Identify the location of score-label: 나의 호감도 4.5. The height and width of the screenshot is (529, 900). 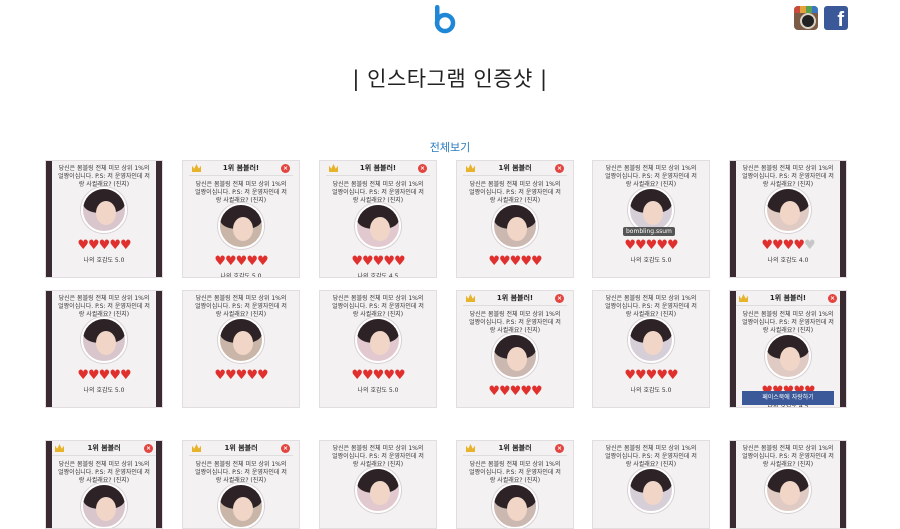
(378, 275).